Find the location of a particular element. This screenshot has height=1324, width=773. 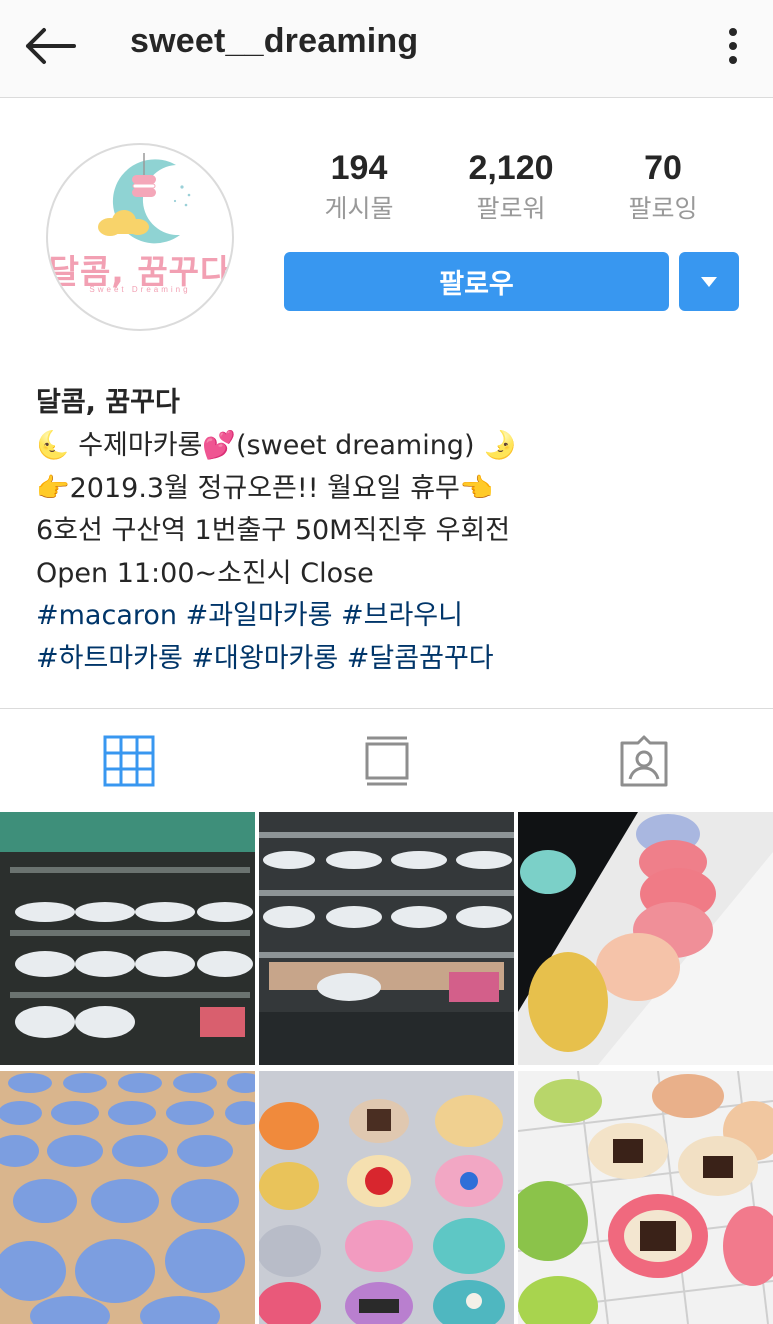

bio-line-3: 6호선 구산역 1번출구 50M직진후 우회전 is located at coordinates (273, 530).